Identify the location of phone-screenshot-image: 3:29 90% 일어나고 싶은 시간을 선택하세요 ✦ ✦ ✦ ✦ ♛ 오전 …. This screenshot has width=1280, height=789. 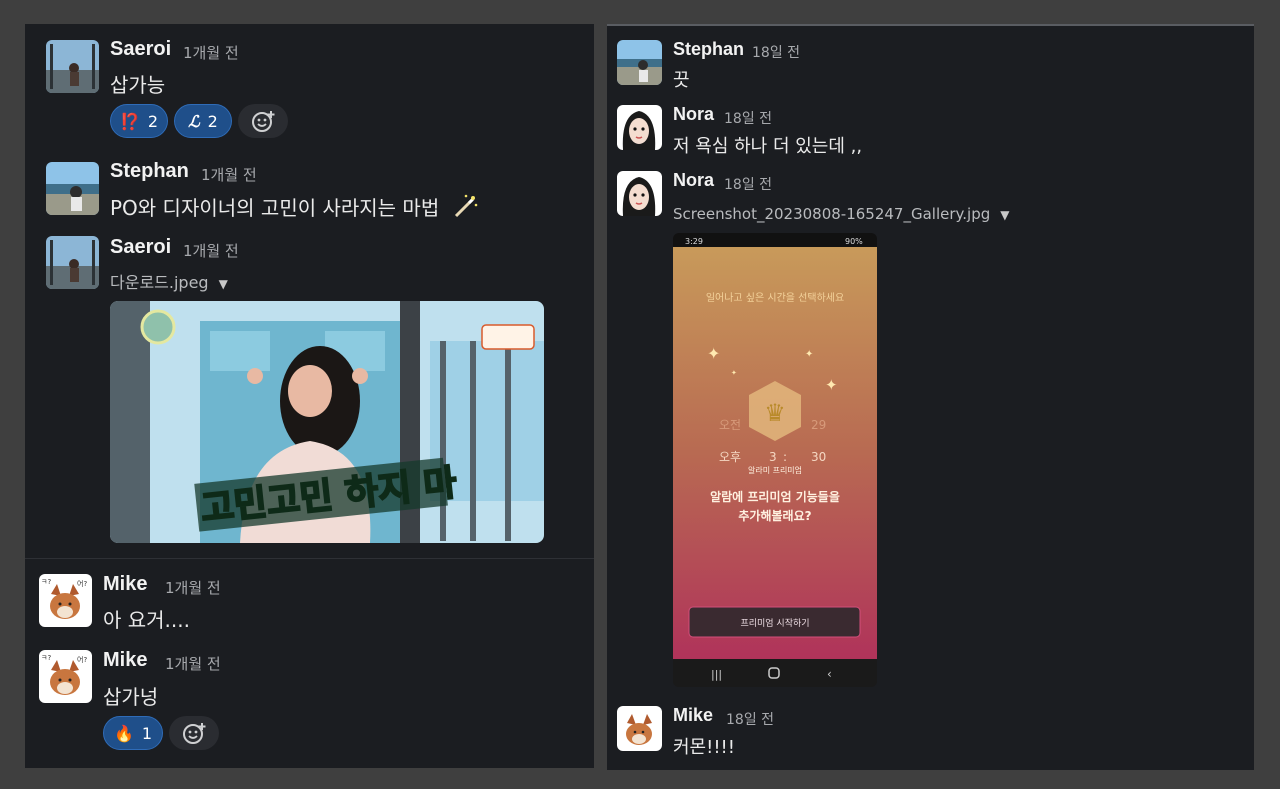
(775, 460).